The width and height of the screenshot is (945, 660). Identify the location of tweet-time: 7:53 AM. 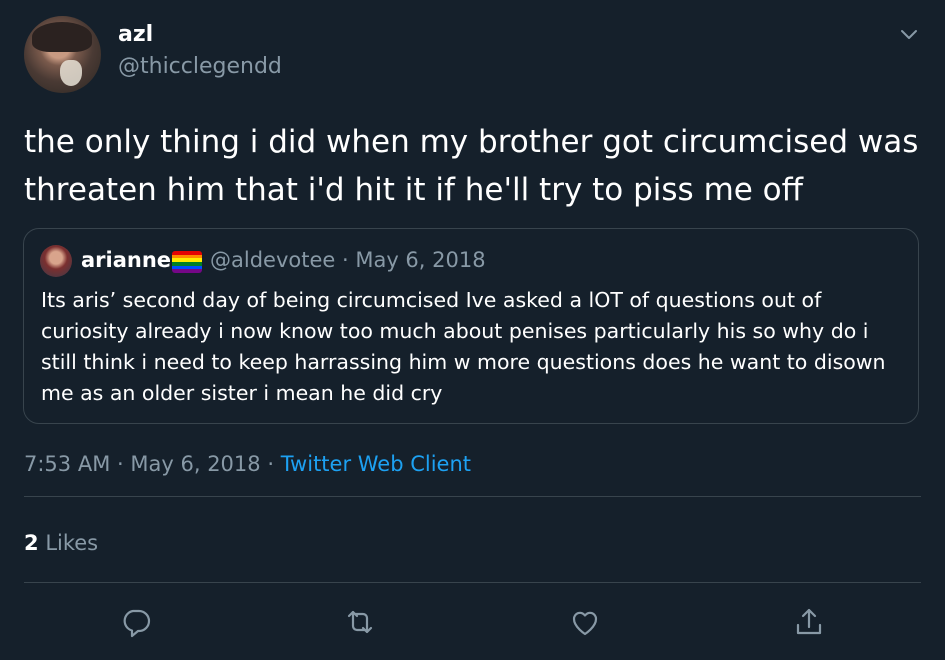
(67, 464).